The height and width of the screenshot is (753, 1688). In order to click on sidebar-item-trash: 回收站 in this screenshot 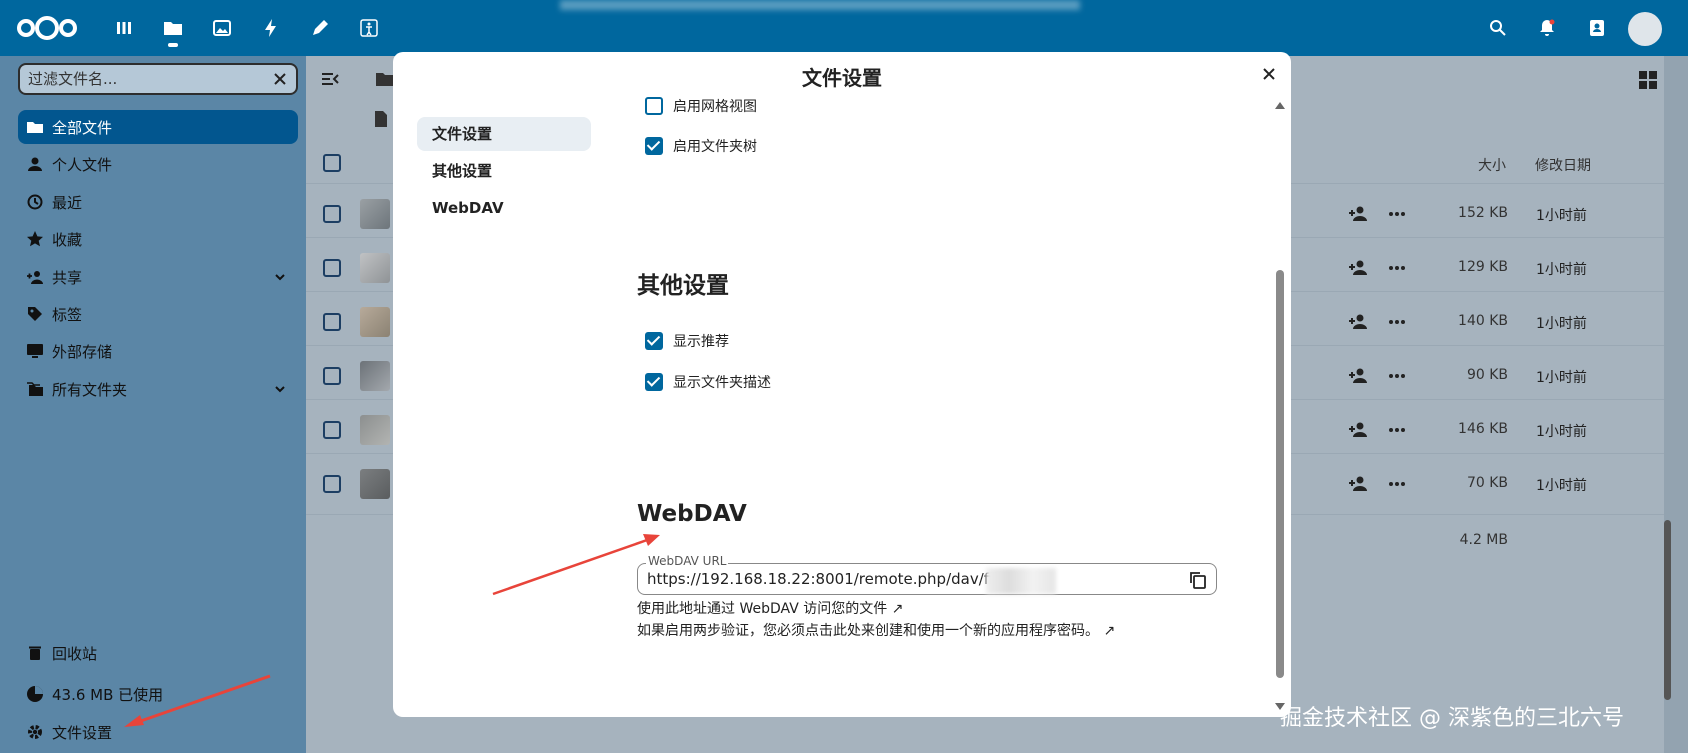, I will do `click(158, 653)`.